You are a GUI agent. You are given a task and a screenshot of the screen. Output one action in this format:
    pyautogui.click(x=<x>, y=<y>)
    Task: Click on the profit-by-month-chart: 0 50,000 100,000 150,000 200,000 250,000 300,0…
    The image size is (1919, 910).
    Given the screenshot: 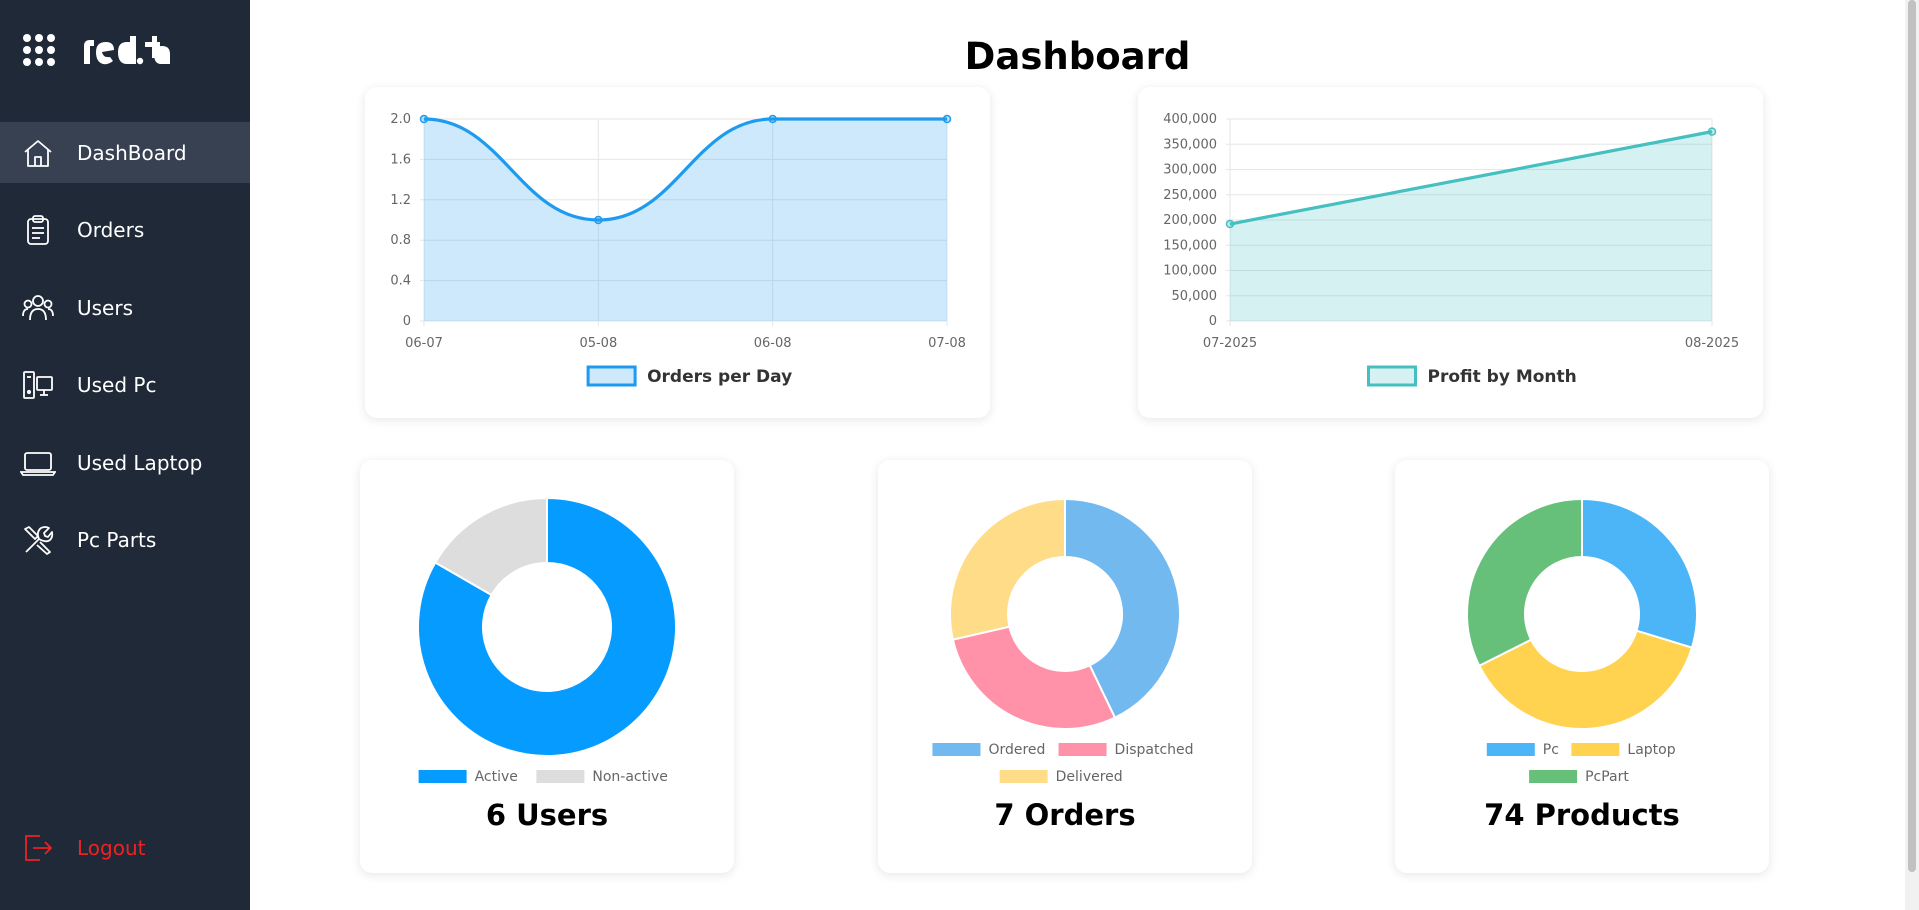 What is the action you would take?
    pyautogui.click(x=1451, y=249)
    